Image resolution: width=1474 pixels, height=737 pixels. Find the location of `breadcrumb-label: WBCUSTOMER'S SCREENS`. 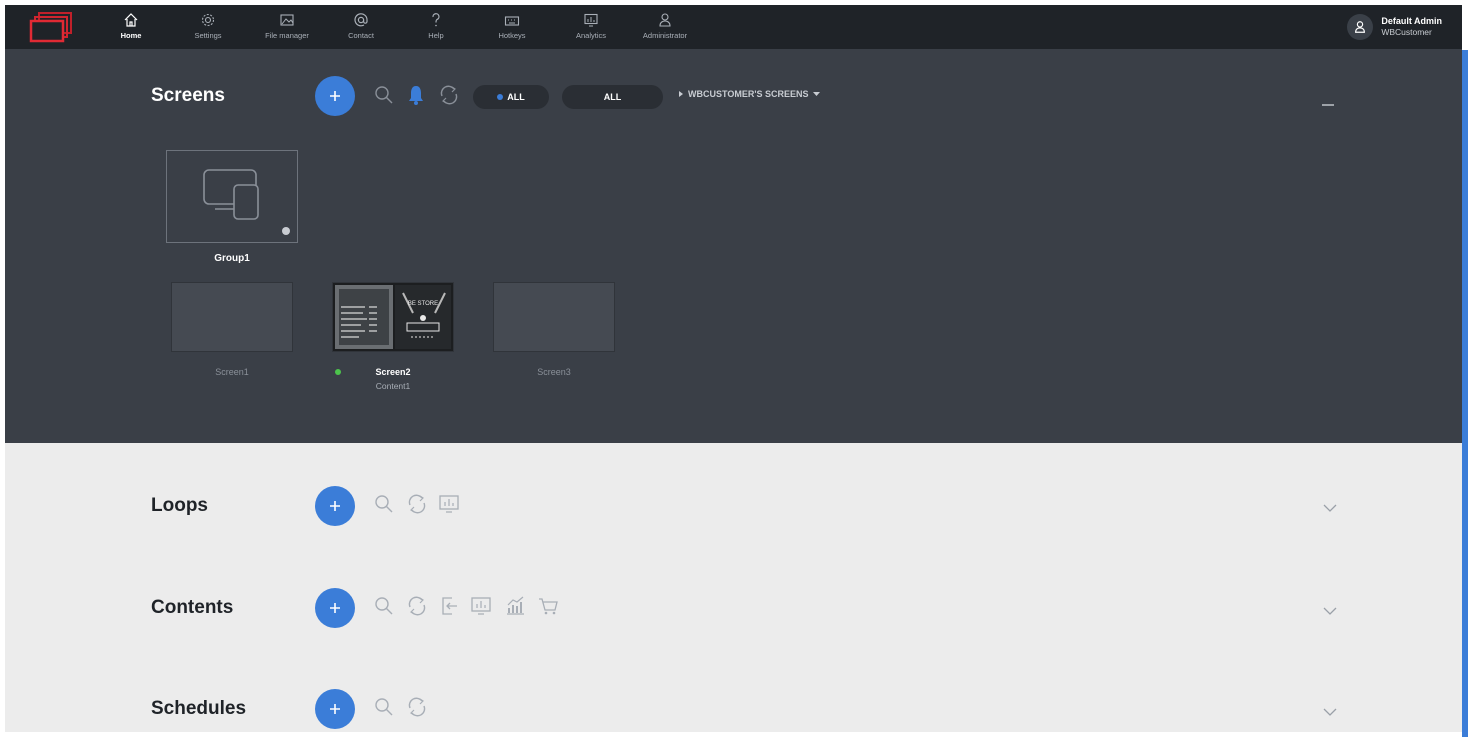

breadcrumb-label: WBCUSTOMER'S SCREENS is located at coordinates (748, 94).